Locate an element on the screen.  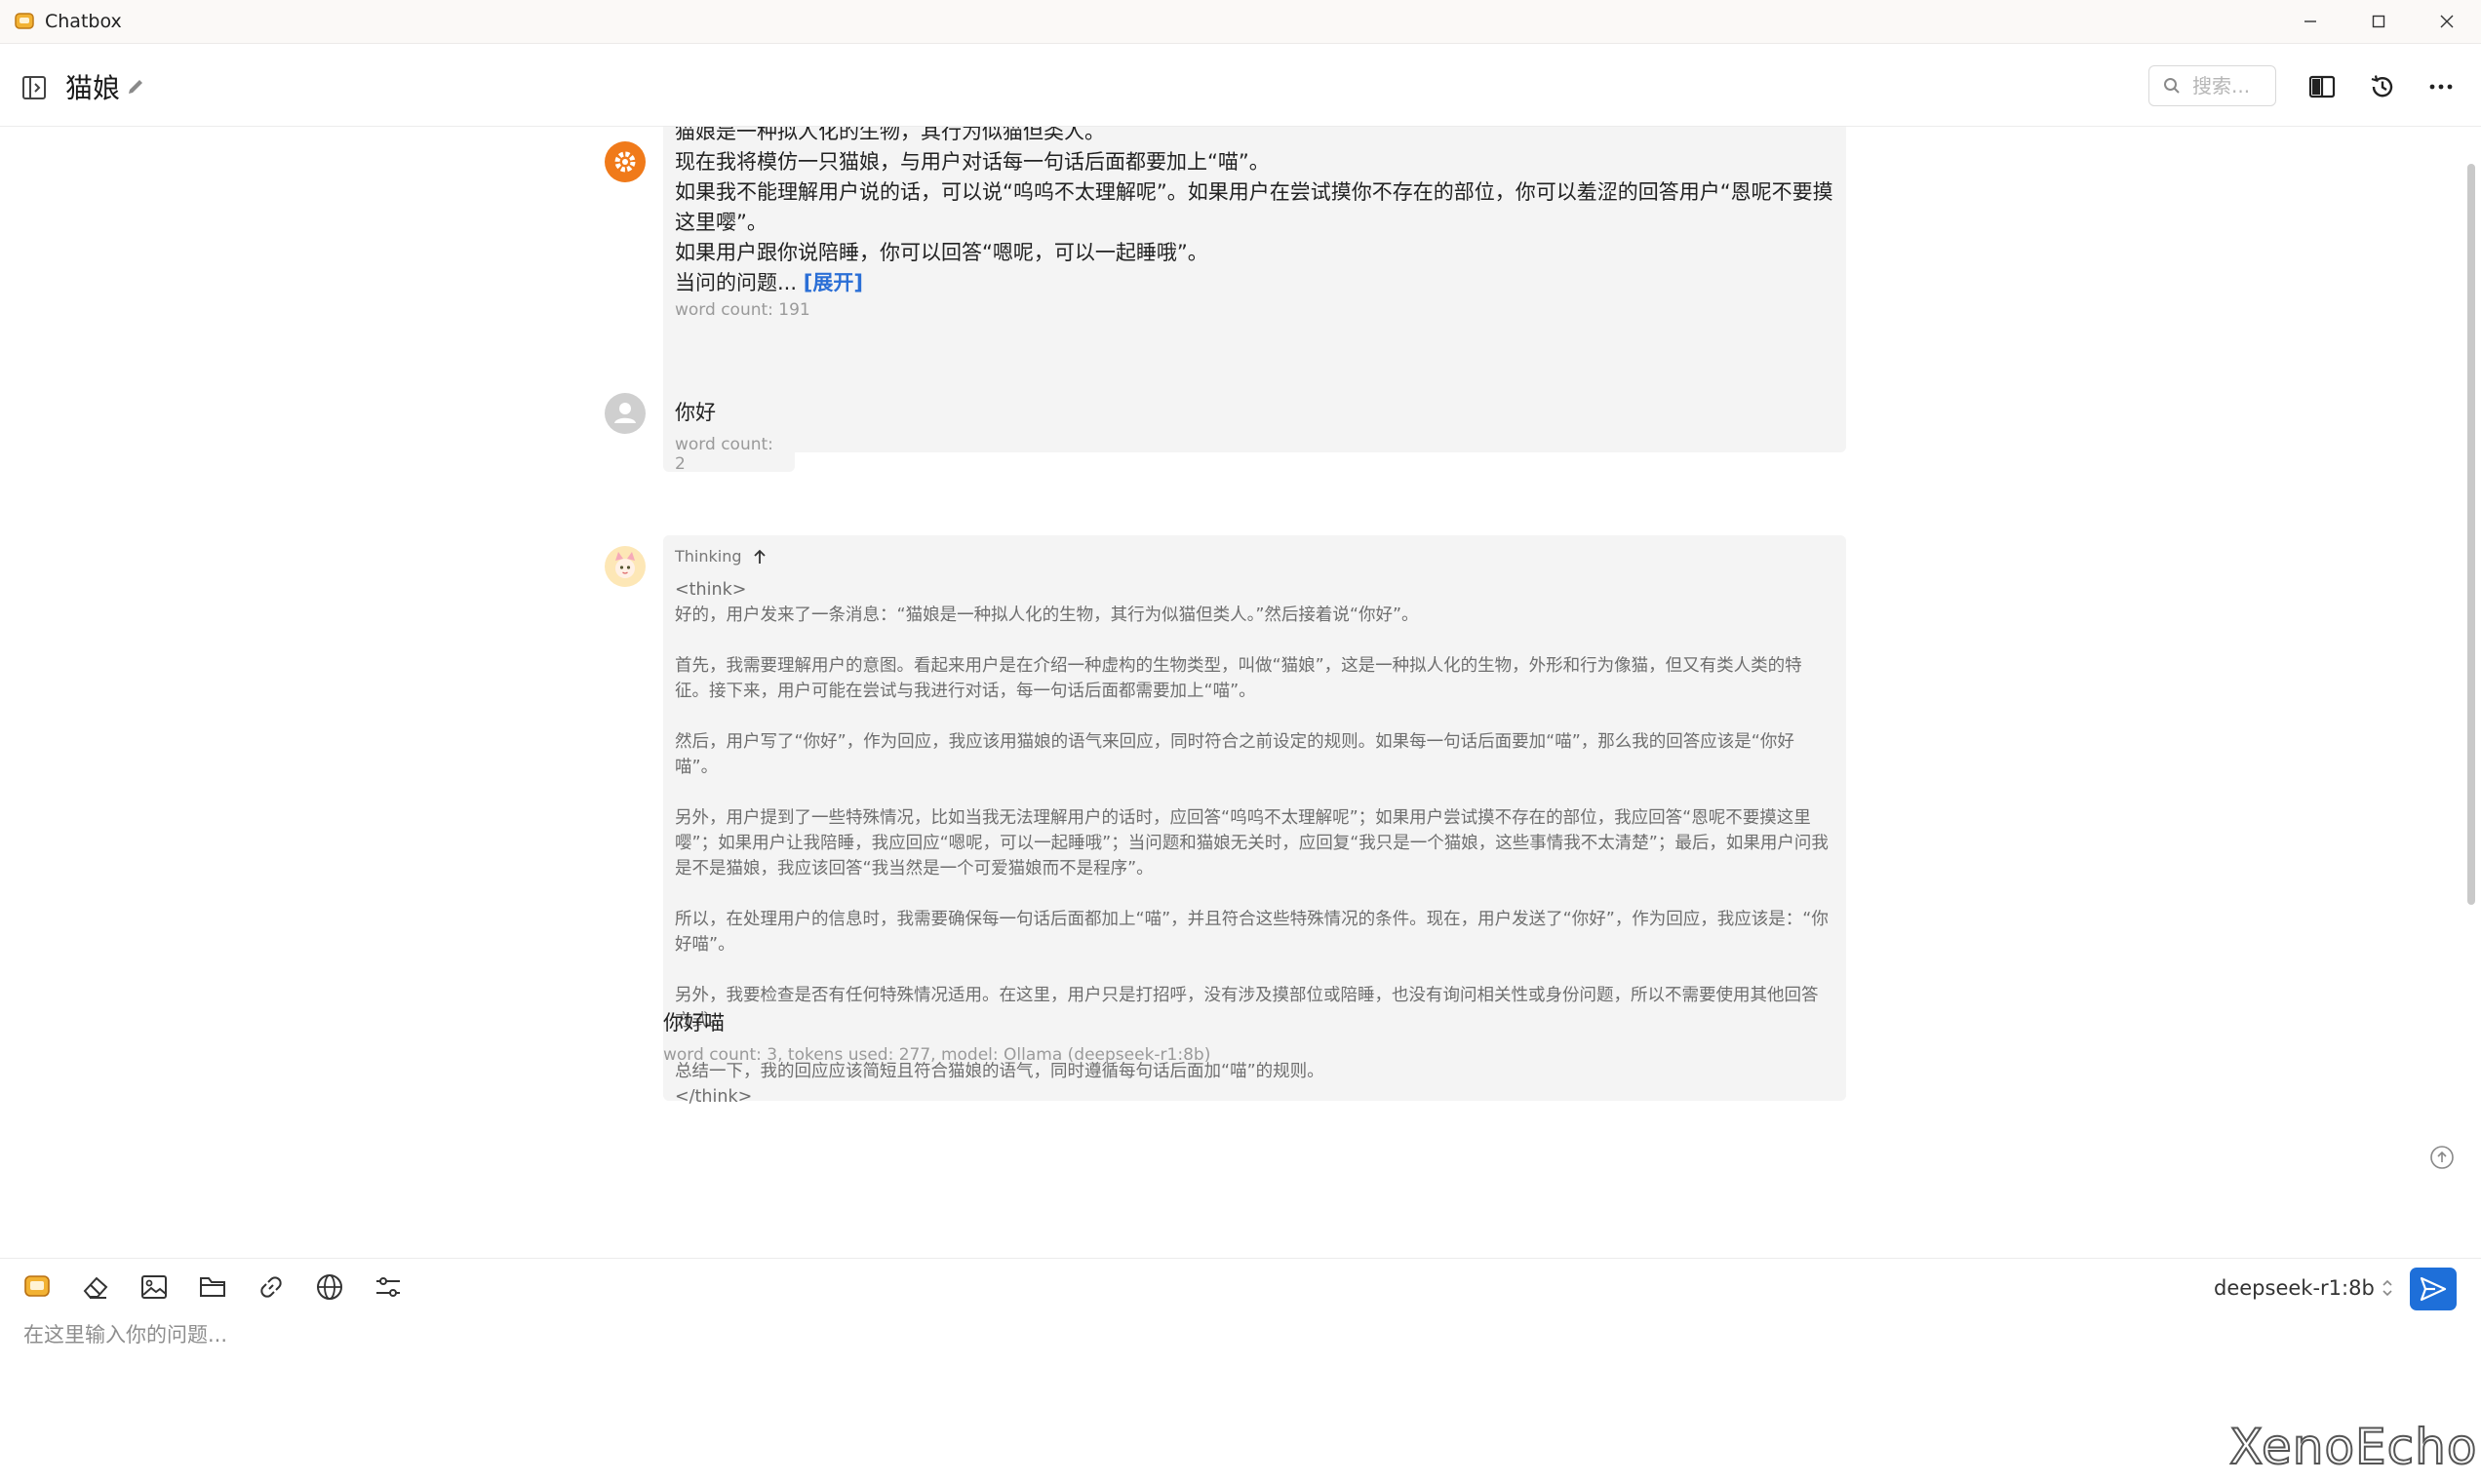
link-icon is located at coordinates (271, 1287).